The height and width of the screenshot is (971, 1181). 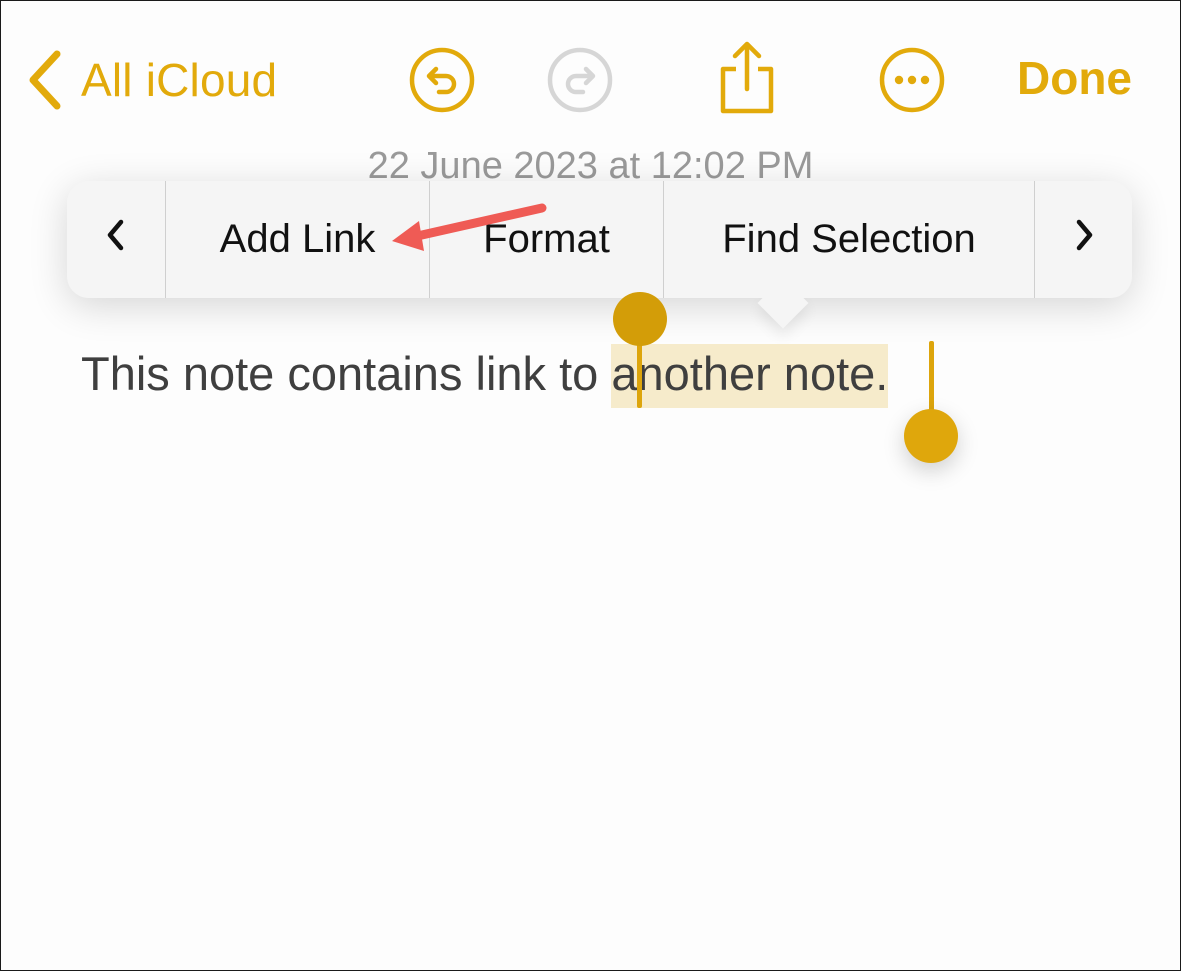 I want to click on menu-prev-button, so click(x=116, y=239).